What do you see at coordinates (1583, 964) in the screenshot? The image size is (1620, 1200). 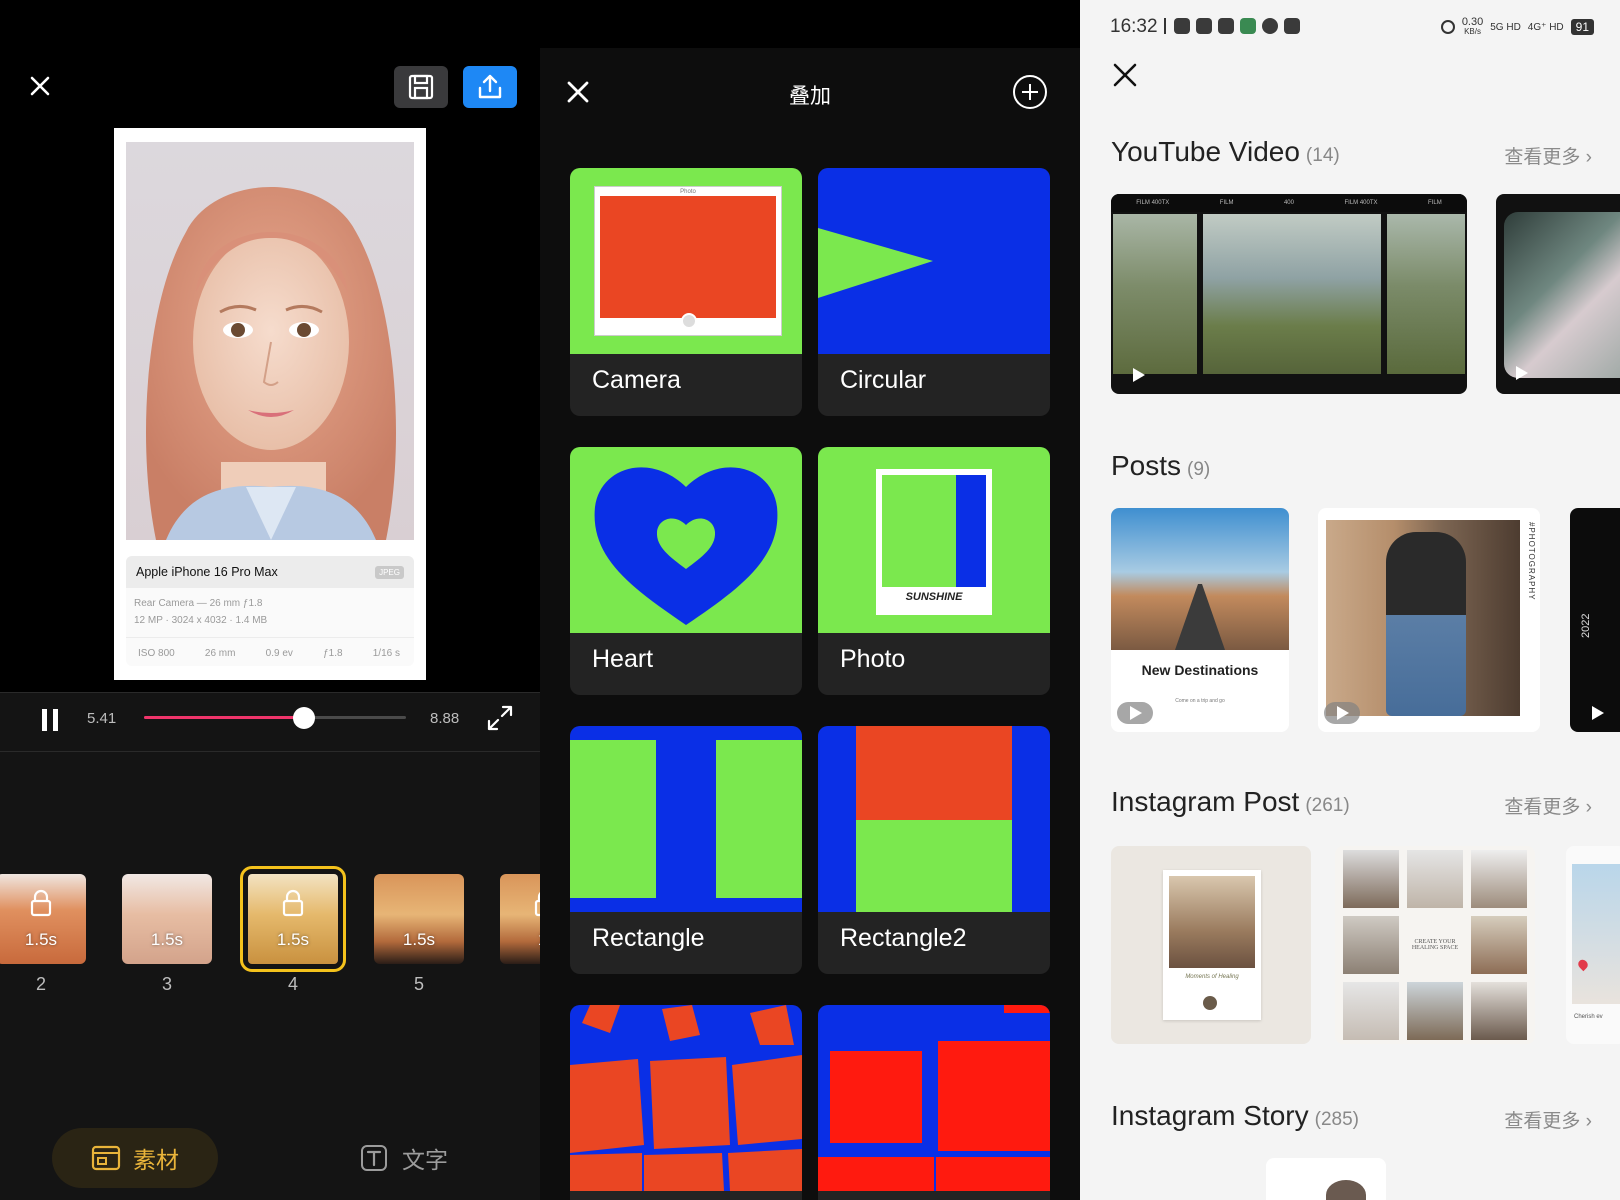 I see `heart-icon` at bounding box center [1583, 964].